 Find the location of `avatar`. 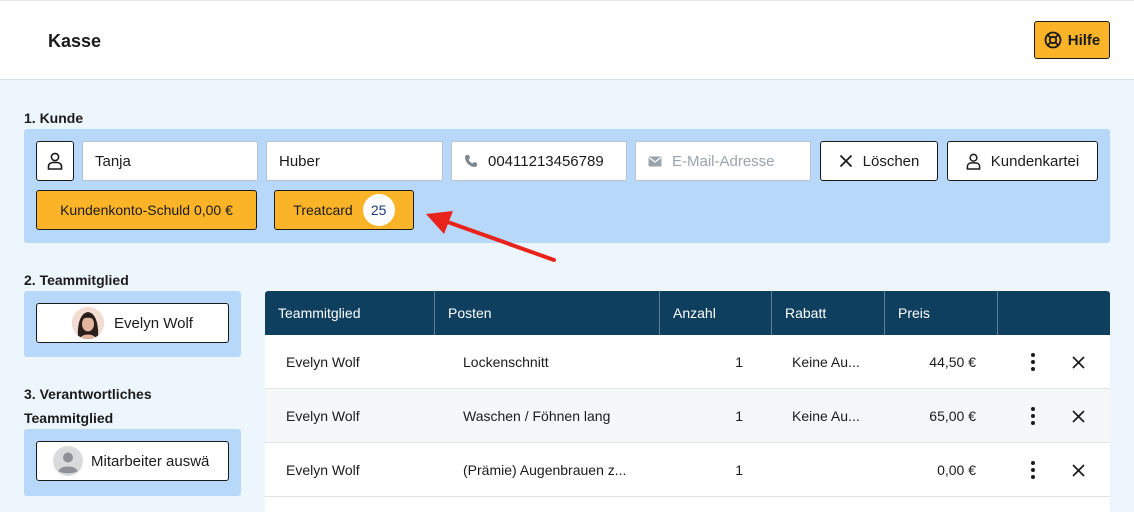

avatar is located at coordinates (88, 323).